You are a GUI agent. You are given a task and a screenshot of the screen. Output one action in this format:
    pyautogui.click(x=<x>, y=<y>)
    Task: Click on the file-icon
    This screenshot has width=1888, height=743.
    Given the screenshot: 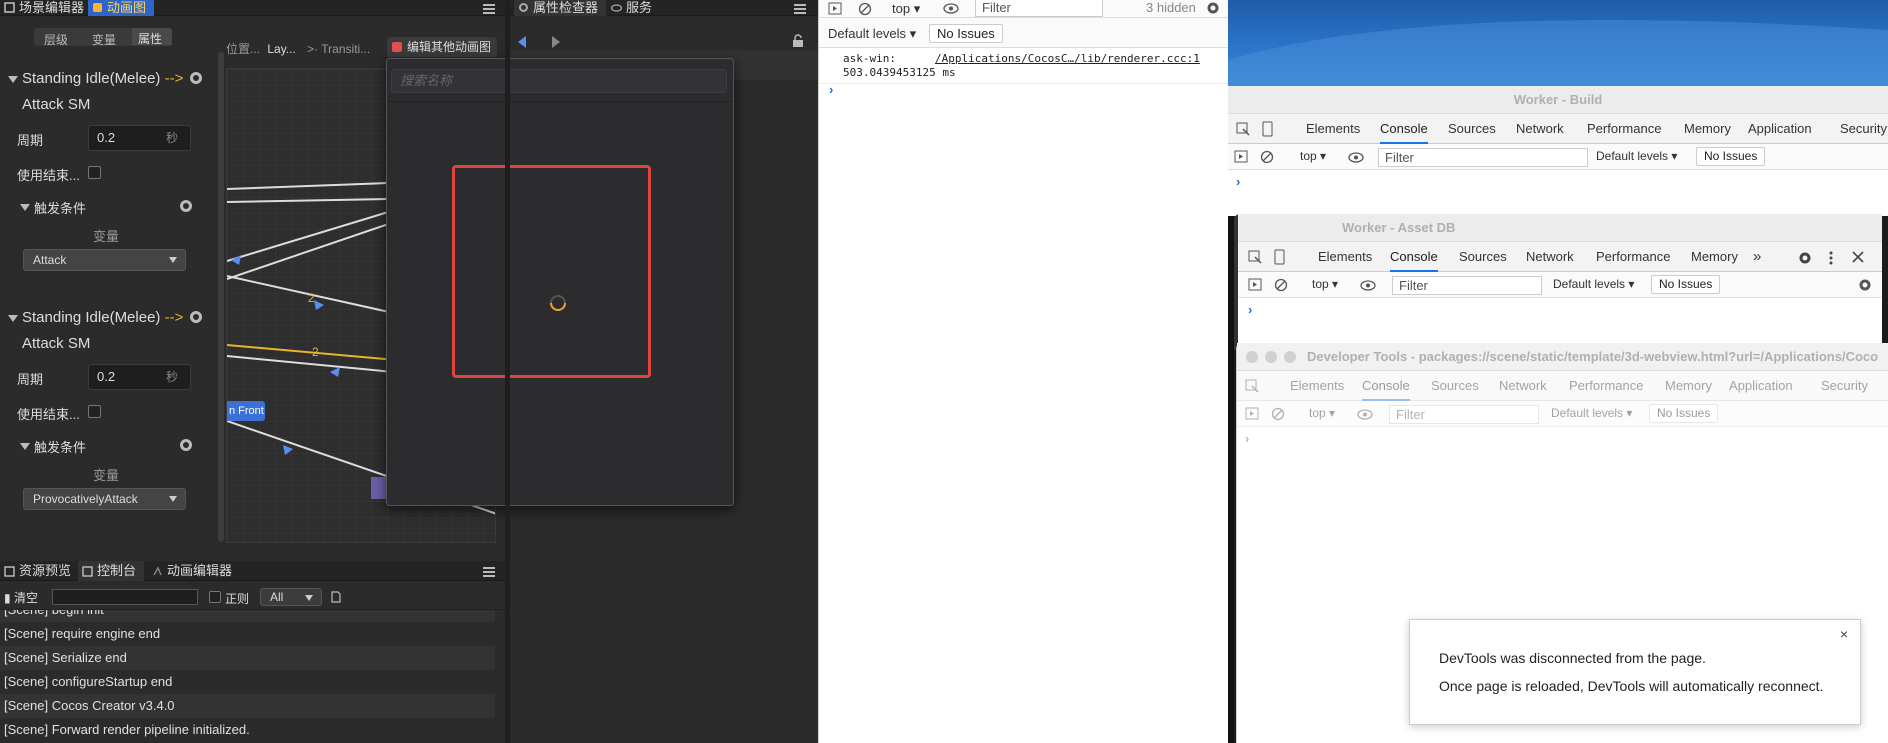 What is the action you would take?
    pyautogui.click(x=336, y=597)
    